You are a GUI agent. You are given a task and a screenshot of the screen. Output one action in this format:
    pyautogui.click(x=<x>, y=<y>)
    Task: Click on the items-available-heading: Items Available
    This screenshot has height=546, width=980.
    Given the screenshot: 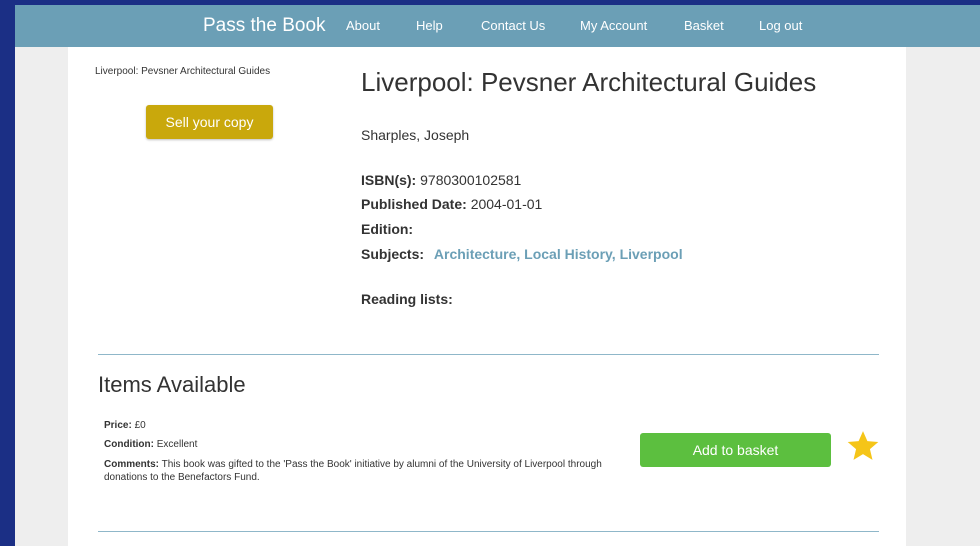 What is the action you would take?
    pyautogui.click(x=172, y=384)
    